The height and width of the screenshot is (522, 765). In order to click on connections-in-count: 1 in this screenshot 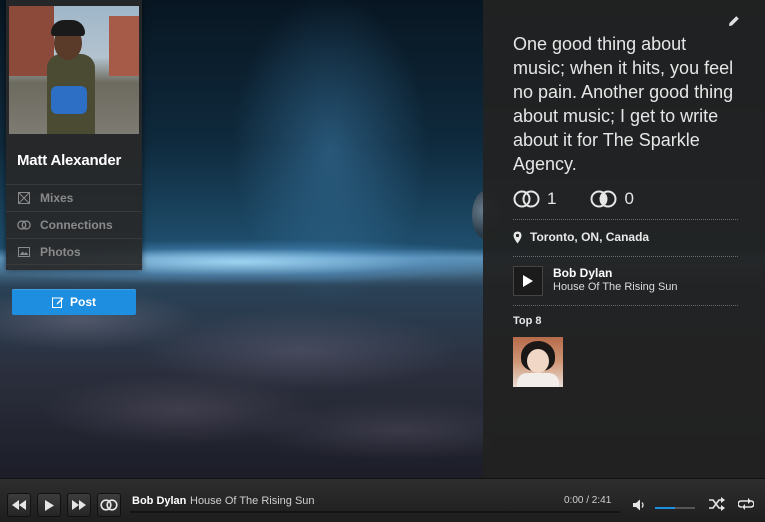, I will do `click(534, 199)`.